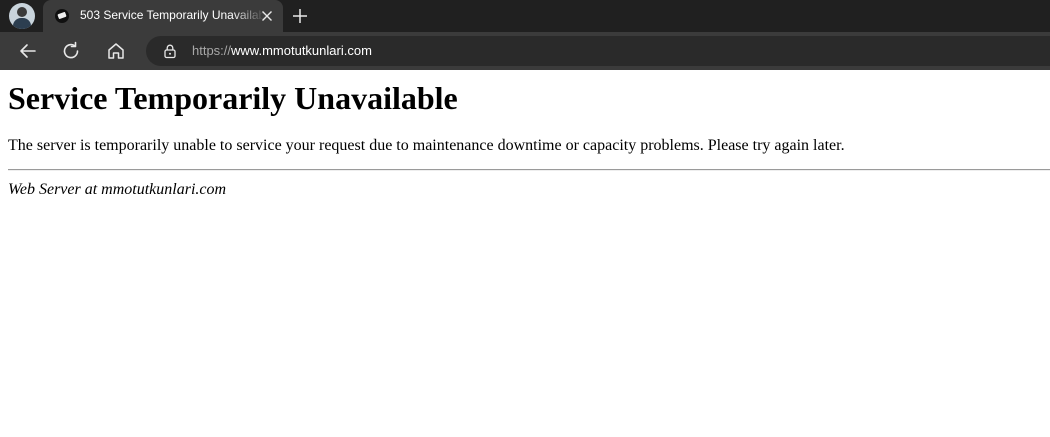 Image resolution: width=1050 pixels, height=437 pixels. Describe the element at coordinates (267, 16) in the screenshot. I see `close-tab-icon` at that location.